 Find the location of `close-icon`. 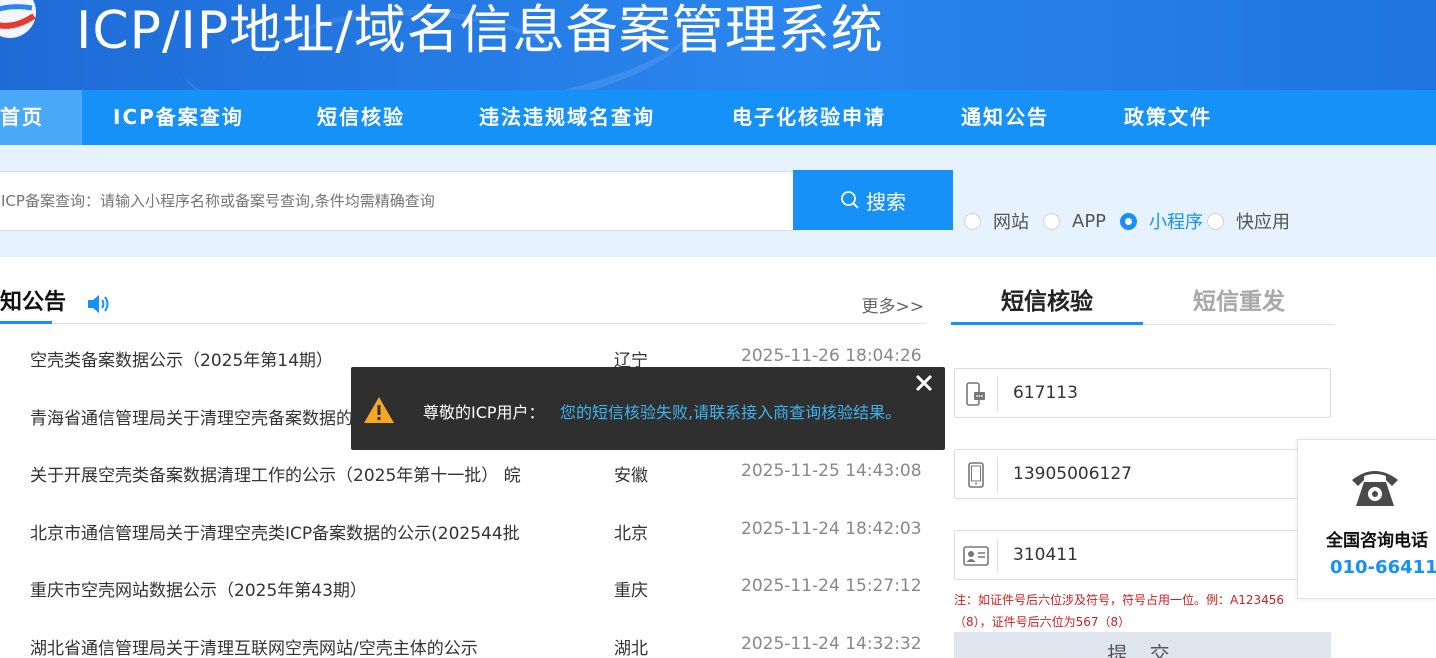

close-icon is located at coordinates (924, 383).